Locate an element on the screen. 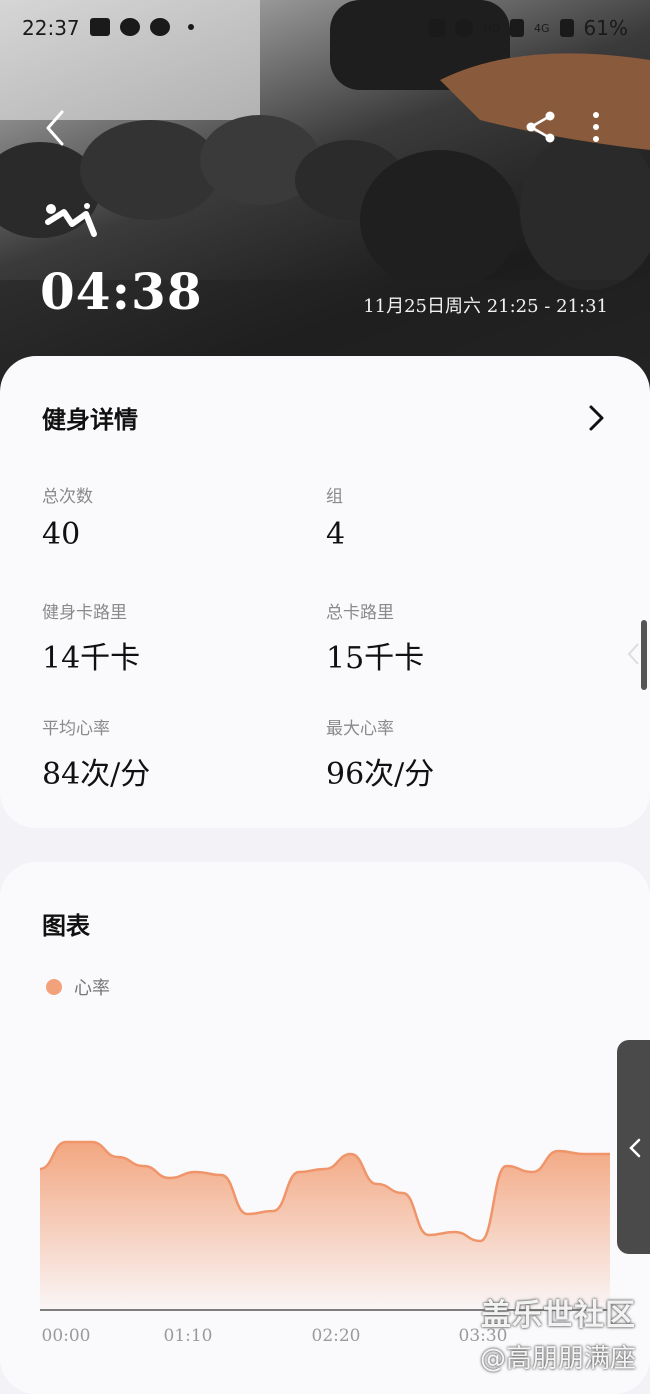  stat-label: 总卡路里 is located at coordinates (360, 613).